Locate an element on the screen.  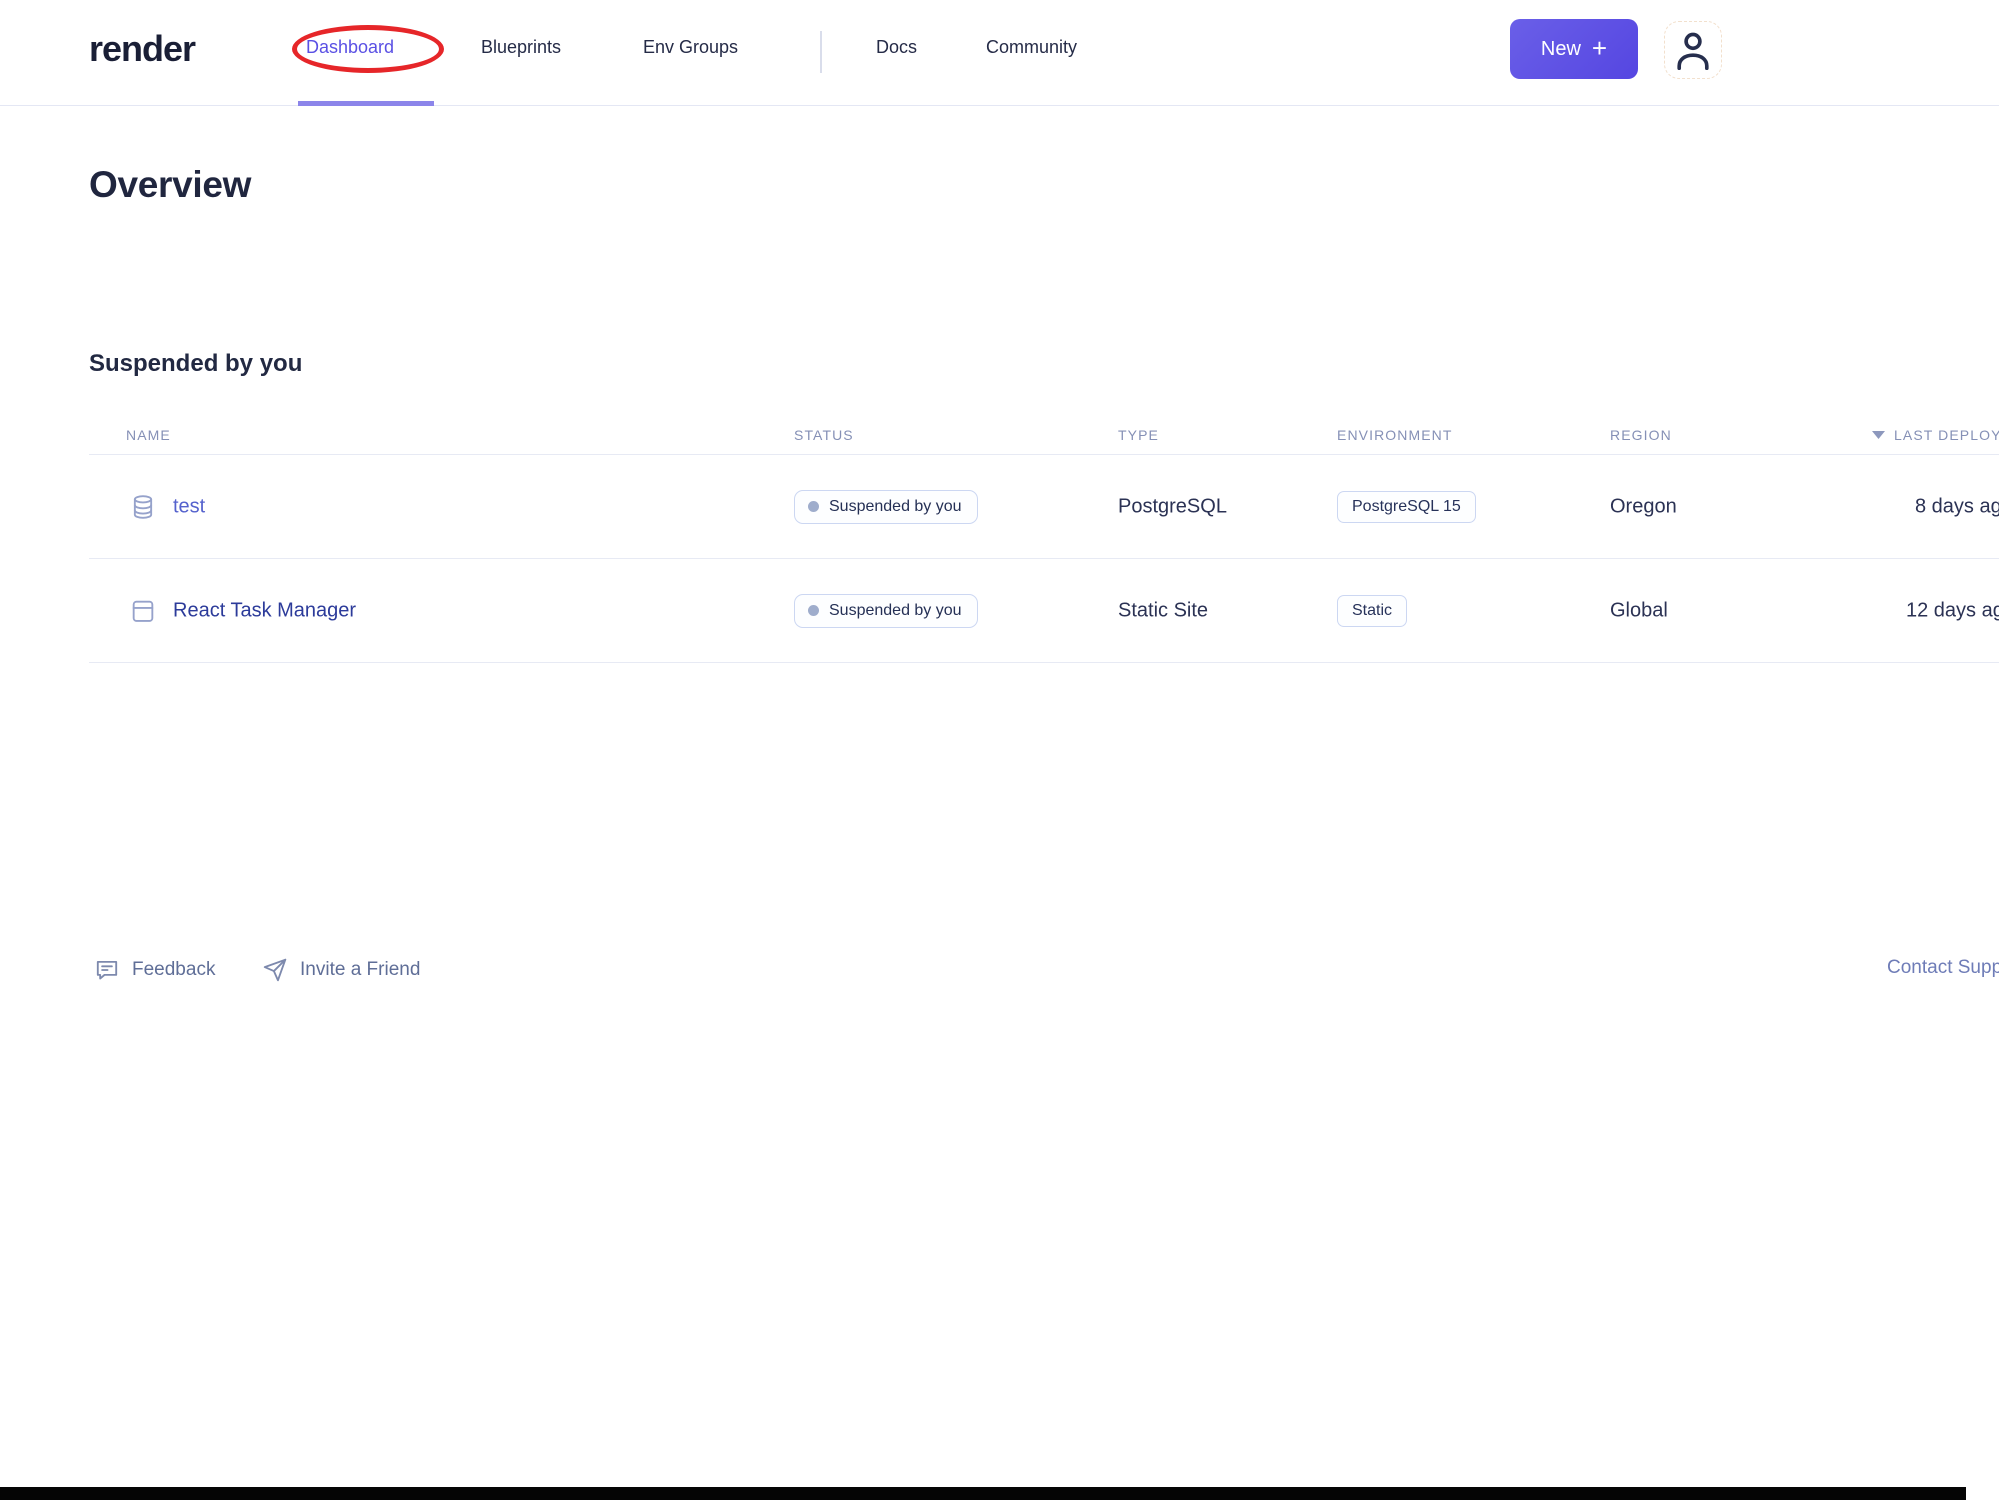
new-button-label: New is located at coordinates (1560, 48).